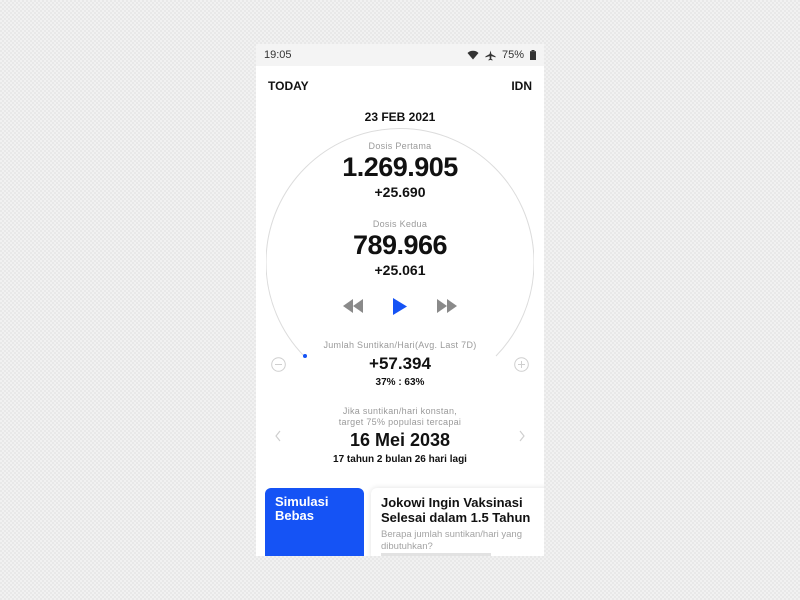 The image size is (800, 600). I want to click on avg-value: +57.394, so click(400, 363).